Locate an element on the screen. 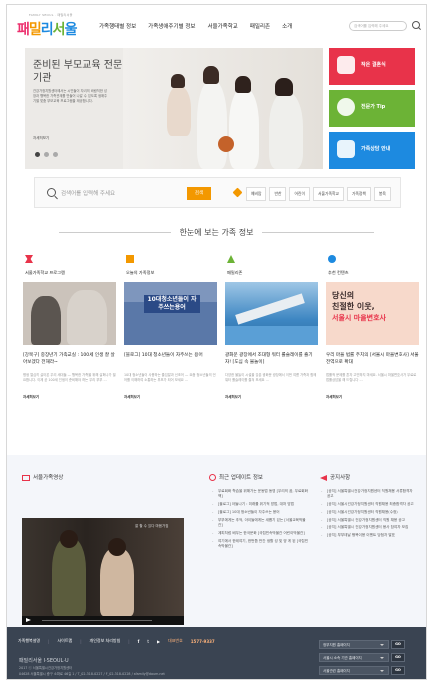  card-thumbnail: 10대청소년들이 자주쓰는용어 is located at coordinates (170, 313).